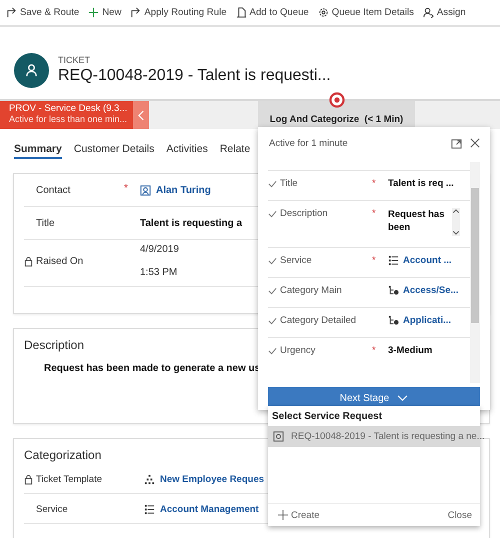 The height and width of the screenshot is (538, 500). What do you see at coordinates (272, 12) in the screenshot?
I see `toolbar-button: Add to Queue` at bounding box center [272, 12].